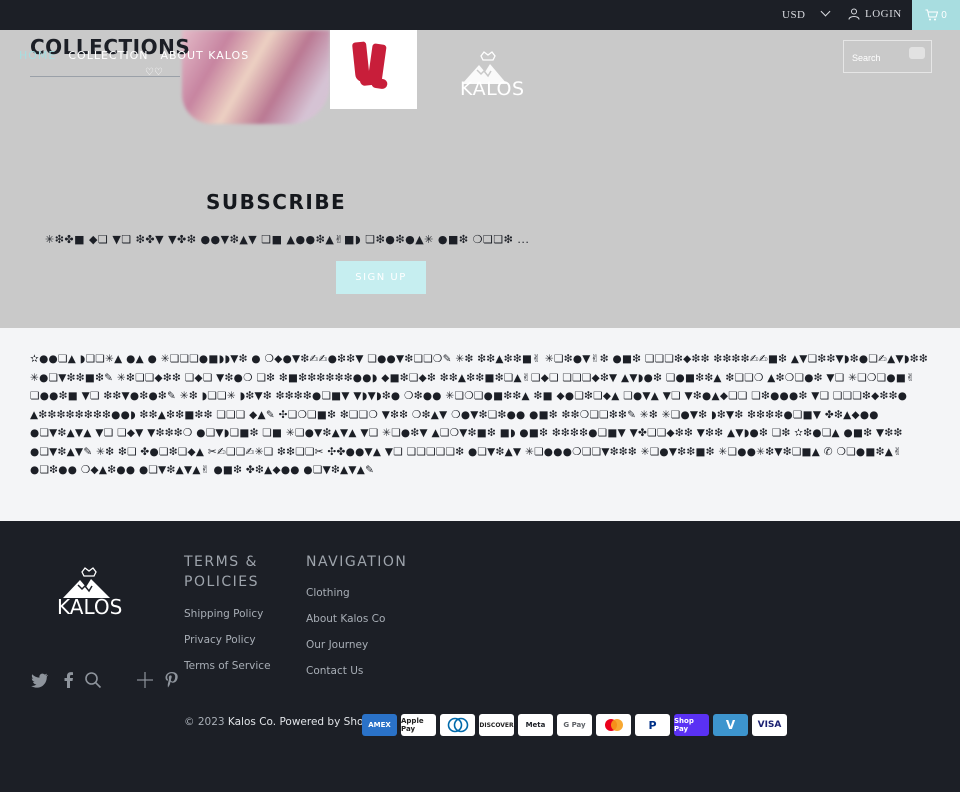 The height and width of the screenshot is (792, 960). What do you see at coordinates (154, 72) in the screenshot?
I see `heart-icon: ♡♡` at bounding box center [154, 72].